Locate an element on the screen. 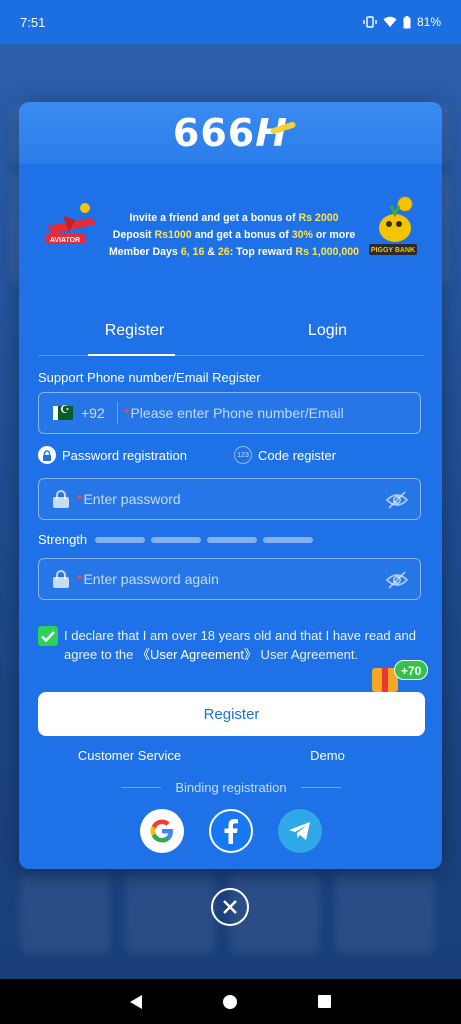  user-agreement-link: 《User Agreement》 is located at coordinates (197, 654).